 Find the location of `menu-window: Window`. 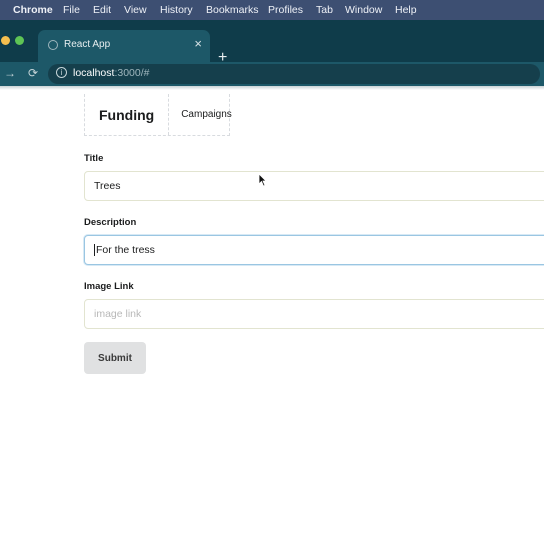

menu-window: Window is located at coordinates (363, 10).